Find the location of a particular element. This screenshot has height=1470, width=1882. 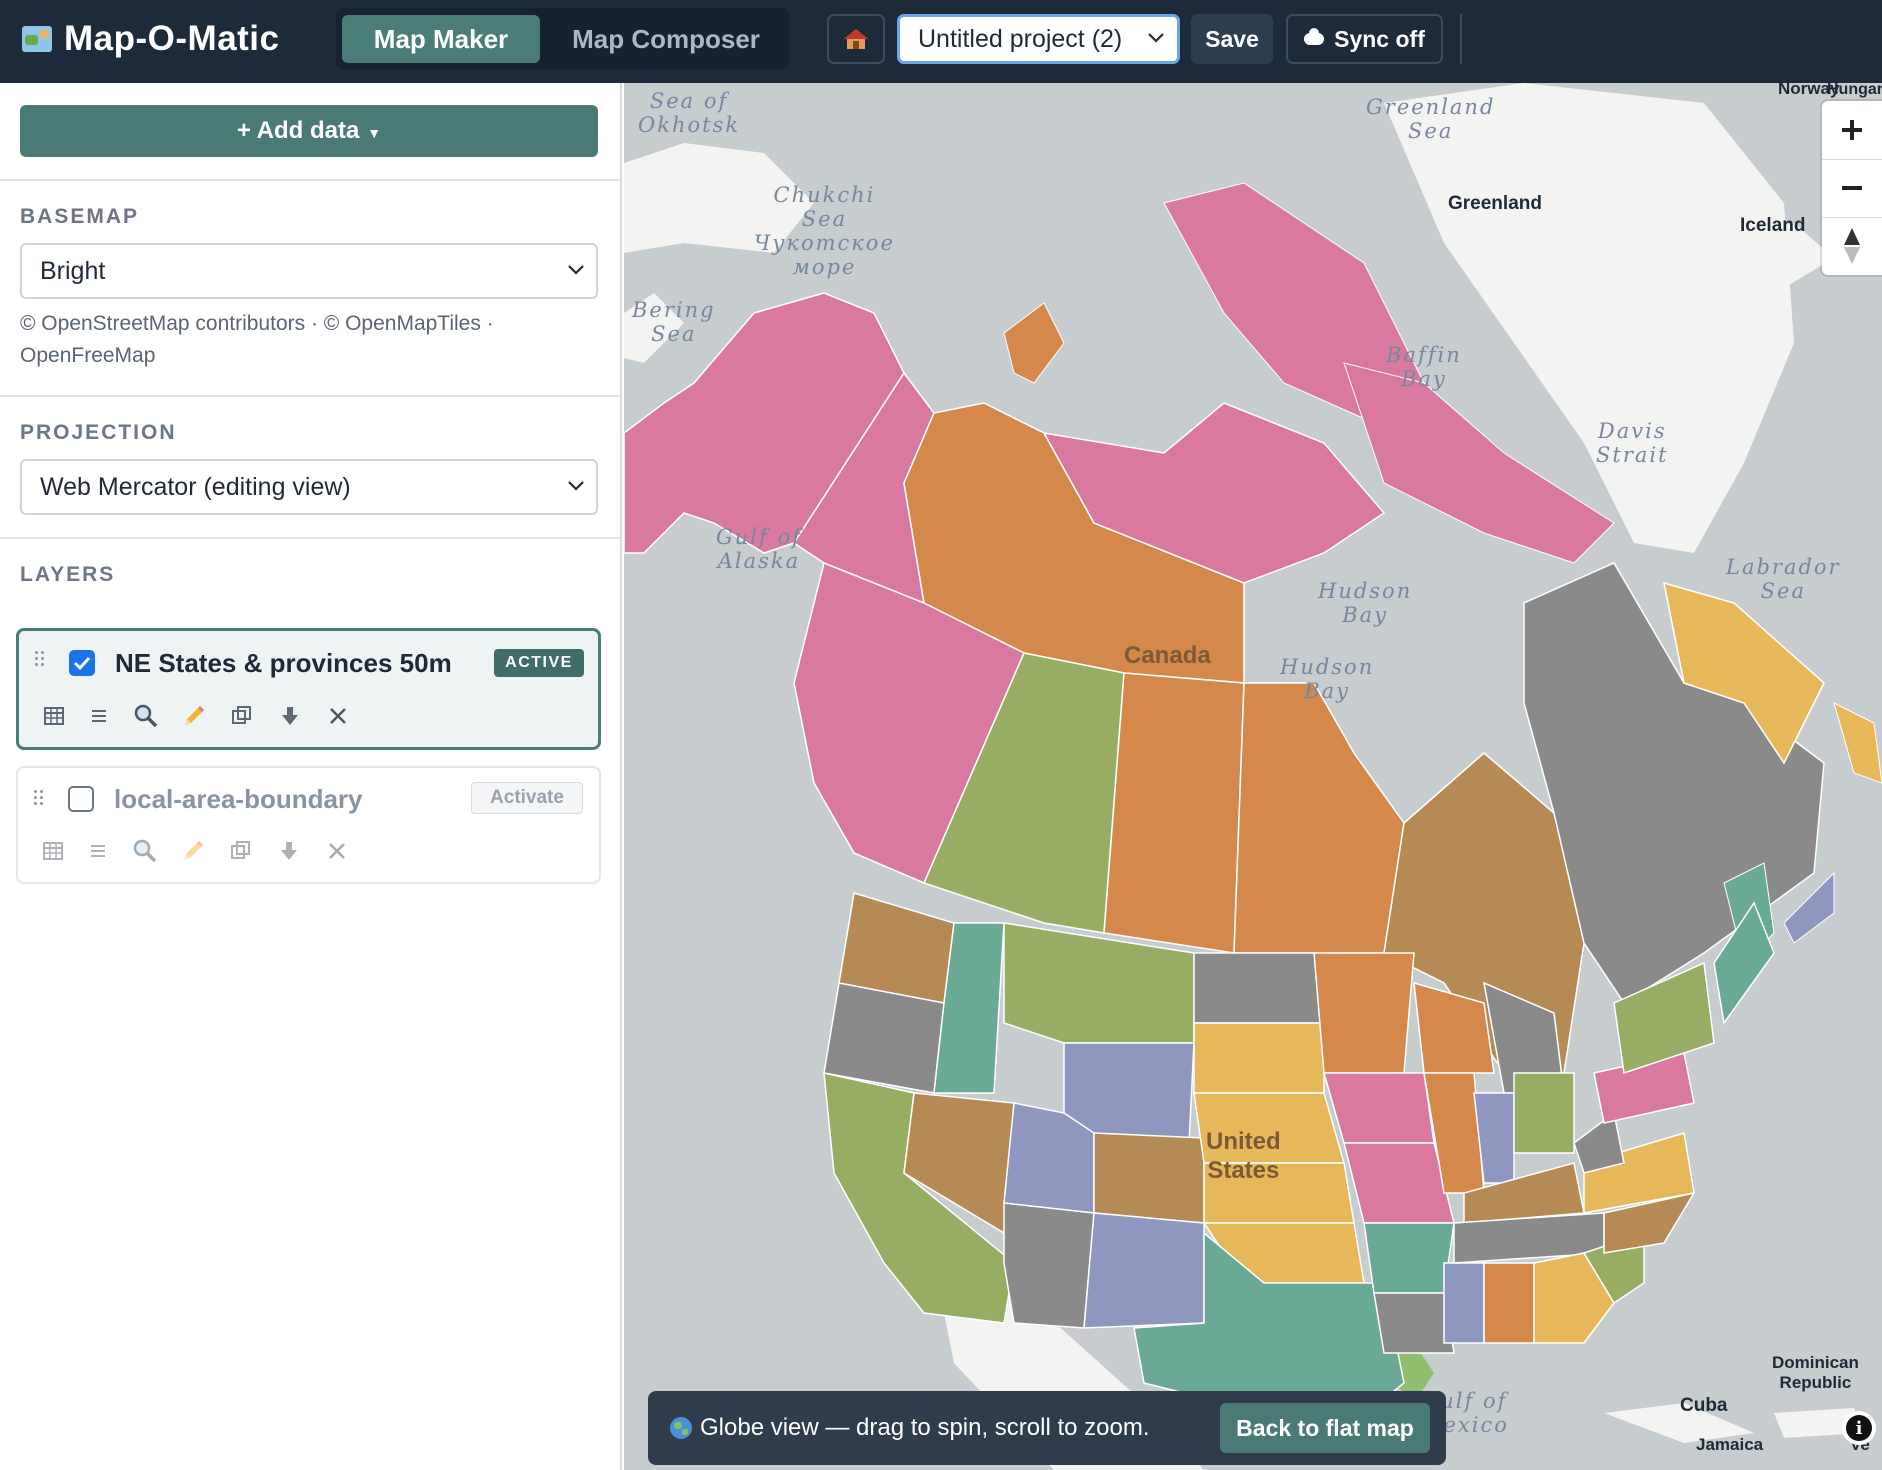

place-label: Dominican Republic is located at coordinates (1815, 1372).